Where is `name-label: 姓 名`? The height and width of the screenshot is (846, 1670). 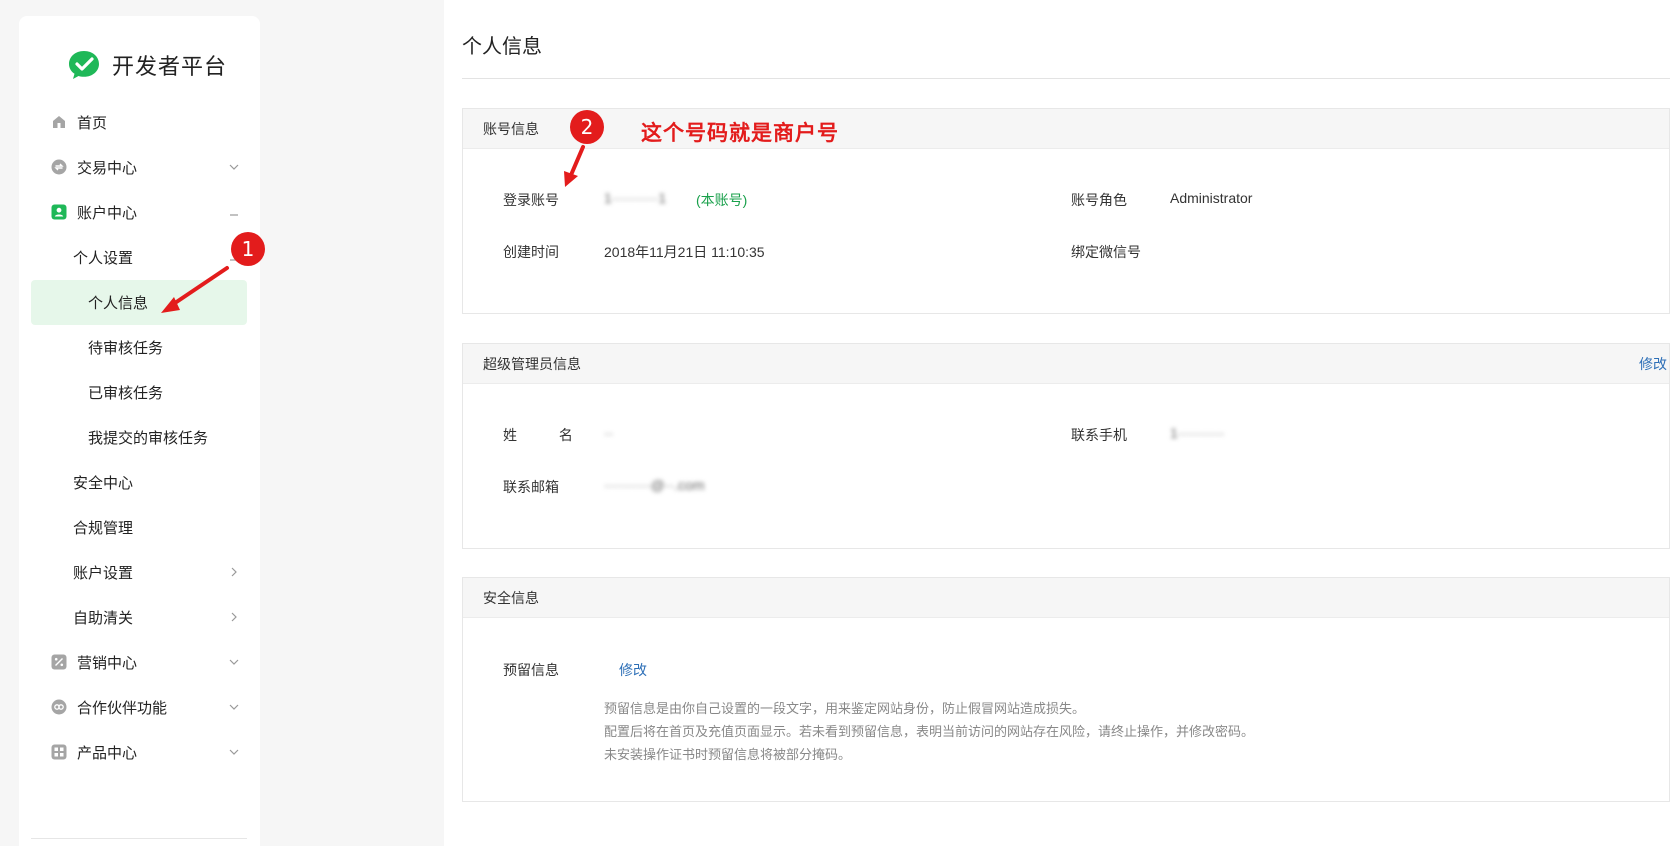
name-label: 姓 名 is located at coordinates (547, 435).